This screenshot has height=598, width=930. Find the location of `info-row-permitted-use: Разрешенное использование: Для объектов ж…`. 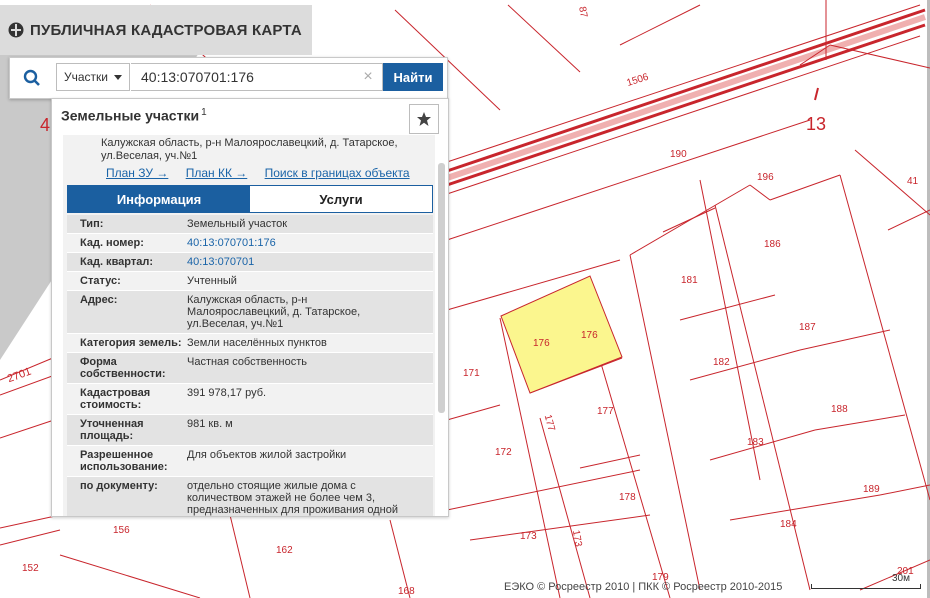

info-row-permitted-use: Разрешенное использование: Для объектов ж… is located at coordinates (250, 461).